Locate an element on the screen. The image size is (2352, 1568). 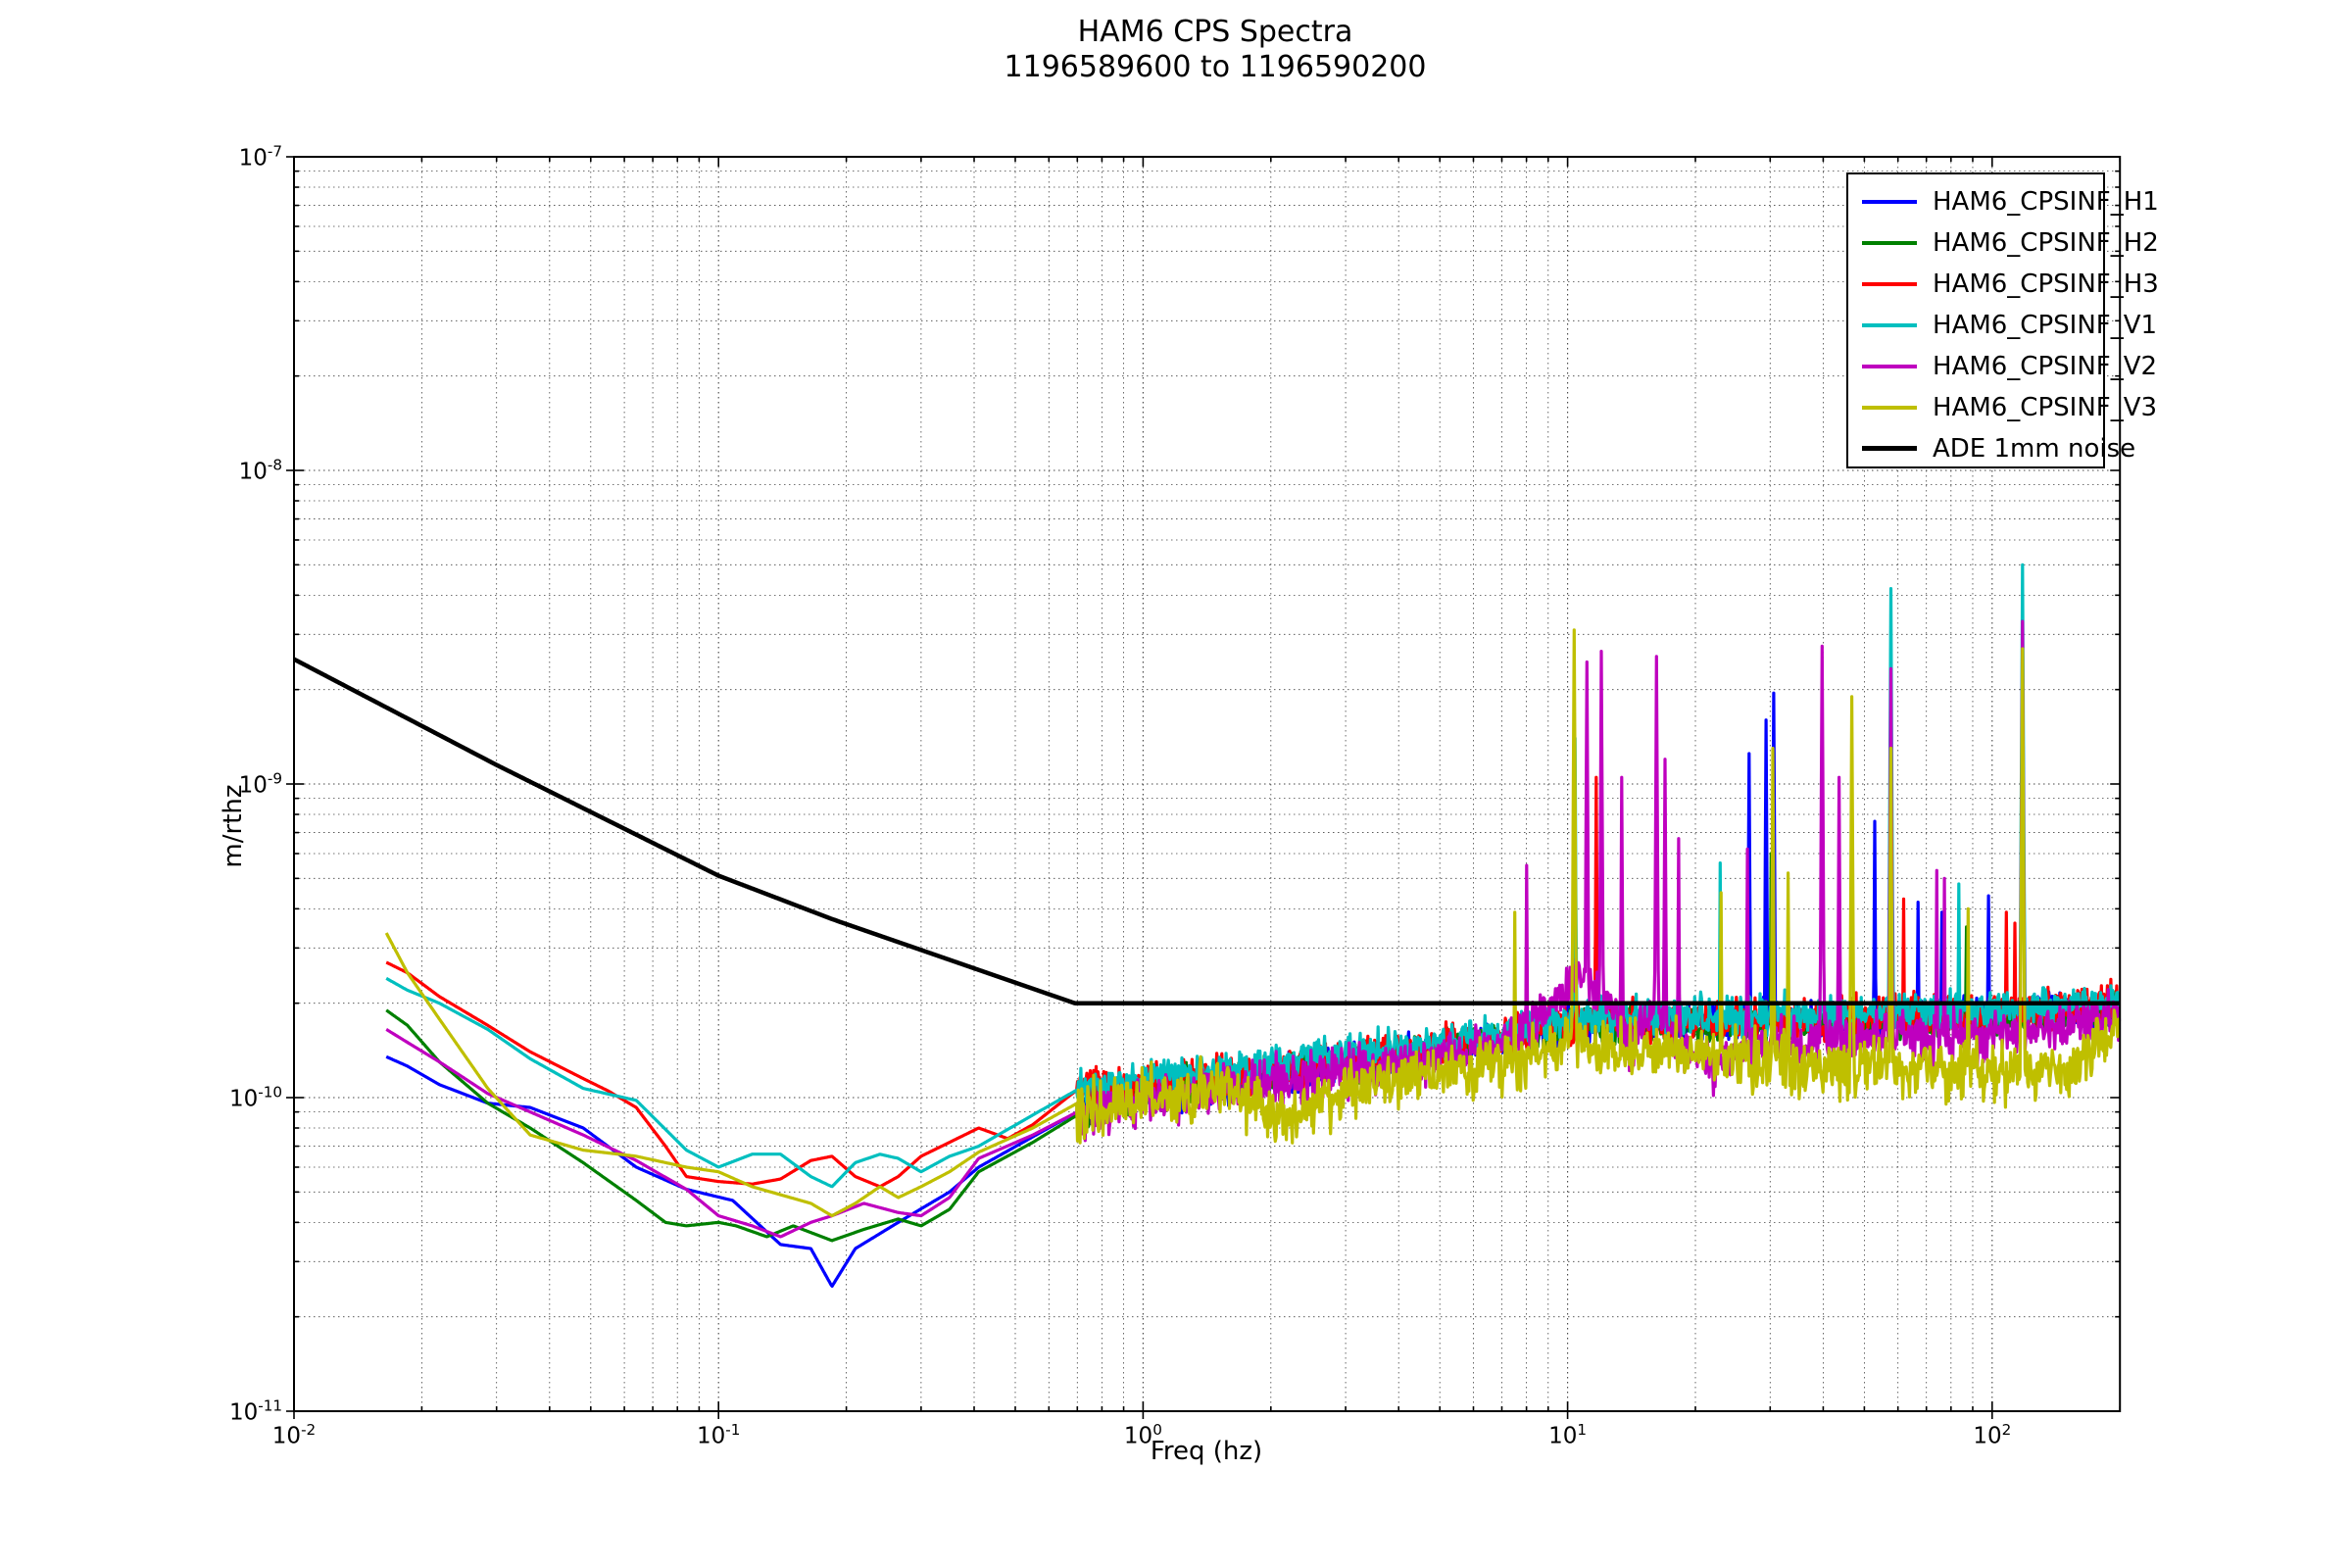
legend-entry: HAM6_CPSINF_H2 is located at coordinates (2003, 242).